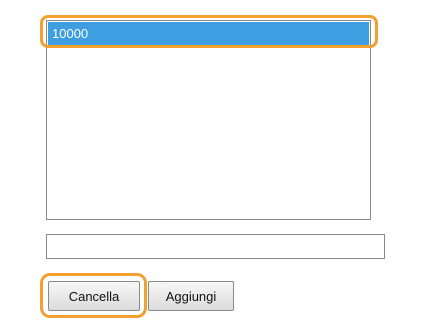 This screenshot has width=425, height=322. What do you see at coordinates (208, 33) in the screenshot?
I see `list-item-selected: 10000` at bounding box center [208, 33].